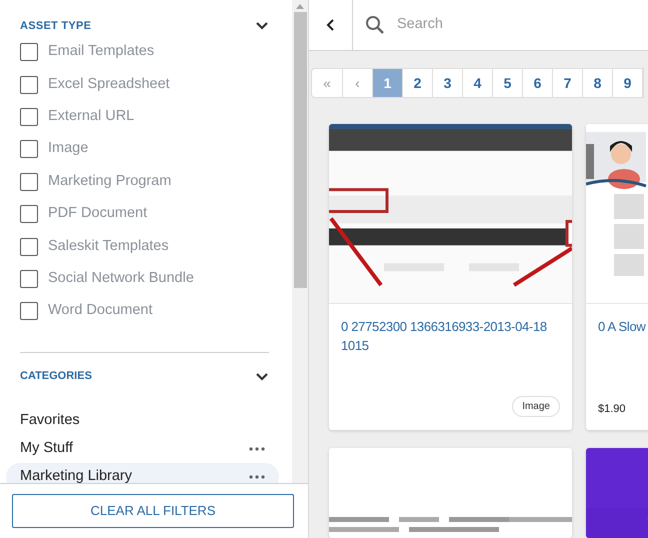 The width and height of the screenshot is (648, 538). I want to click on page-button: 6, so click(538, 83).